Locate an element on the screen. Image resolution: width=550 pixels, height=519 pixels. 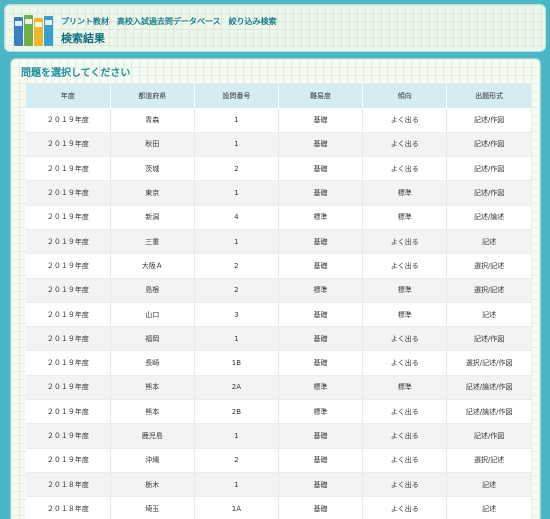
cell-prefecture: 茨城 is located at coordinates (152, 169).